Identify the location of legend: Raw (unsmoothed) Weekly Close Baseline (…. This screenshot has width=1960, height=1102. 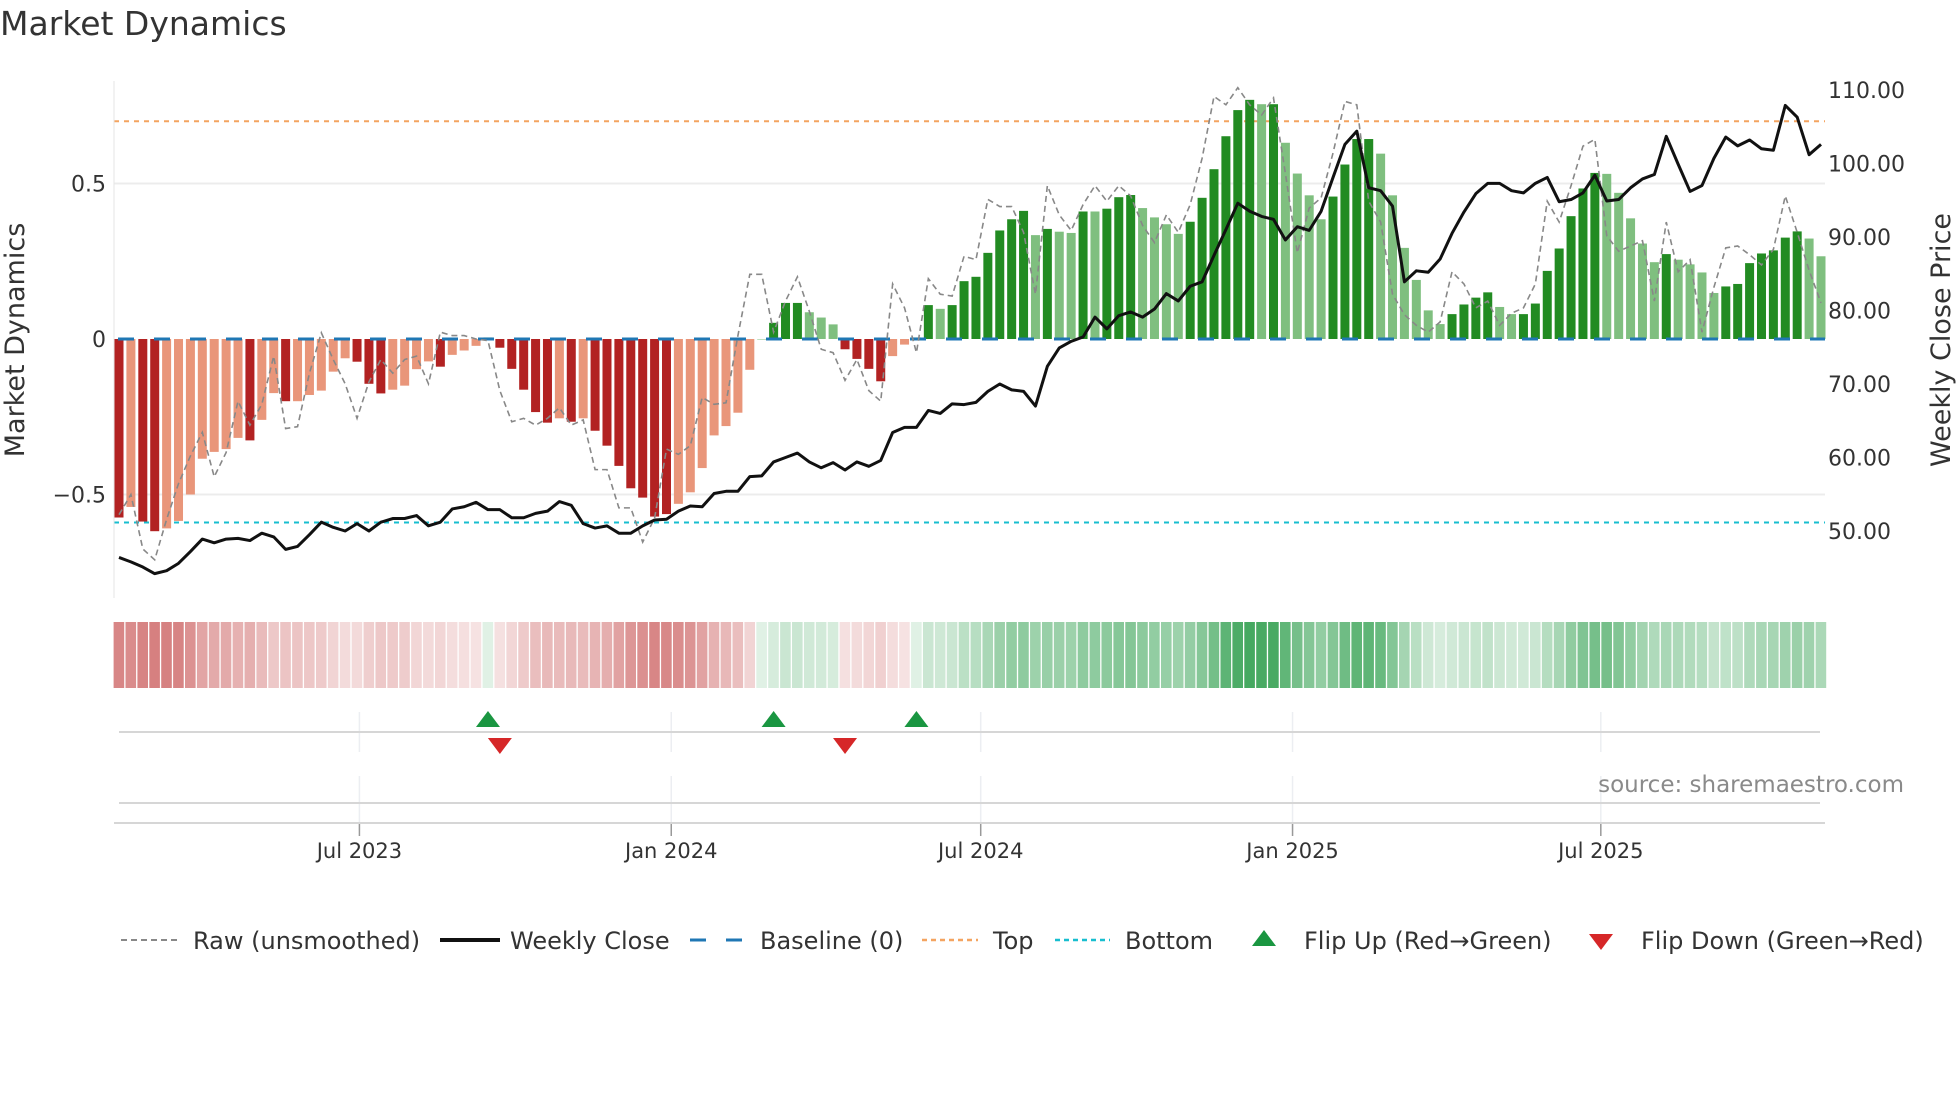
(1022, 941).